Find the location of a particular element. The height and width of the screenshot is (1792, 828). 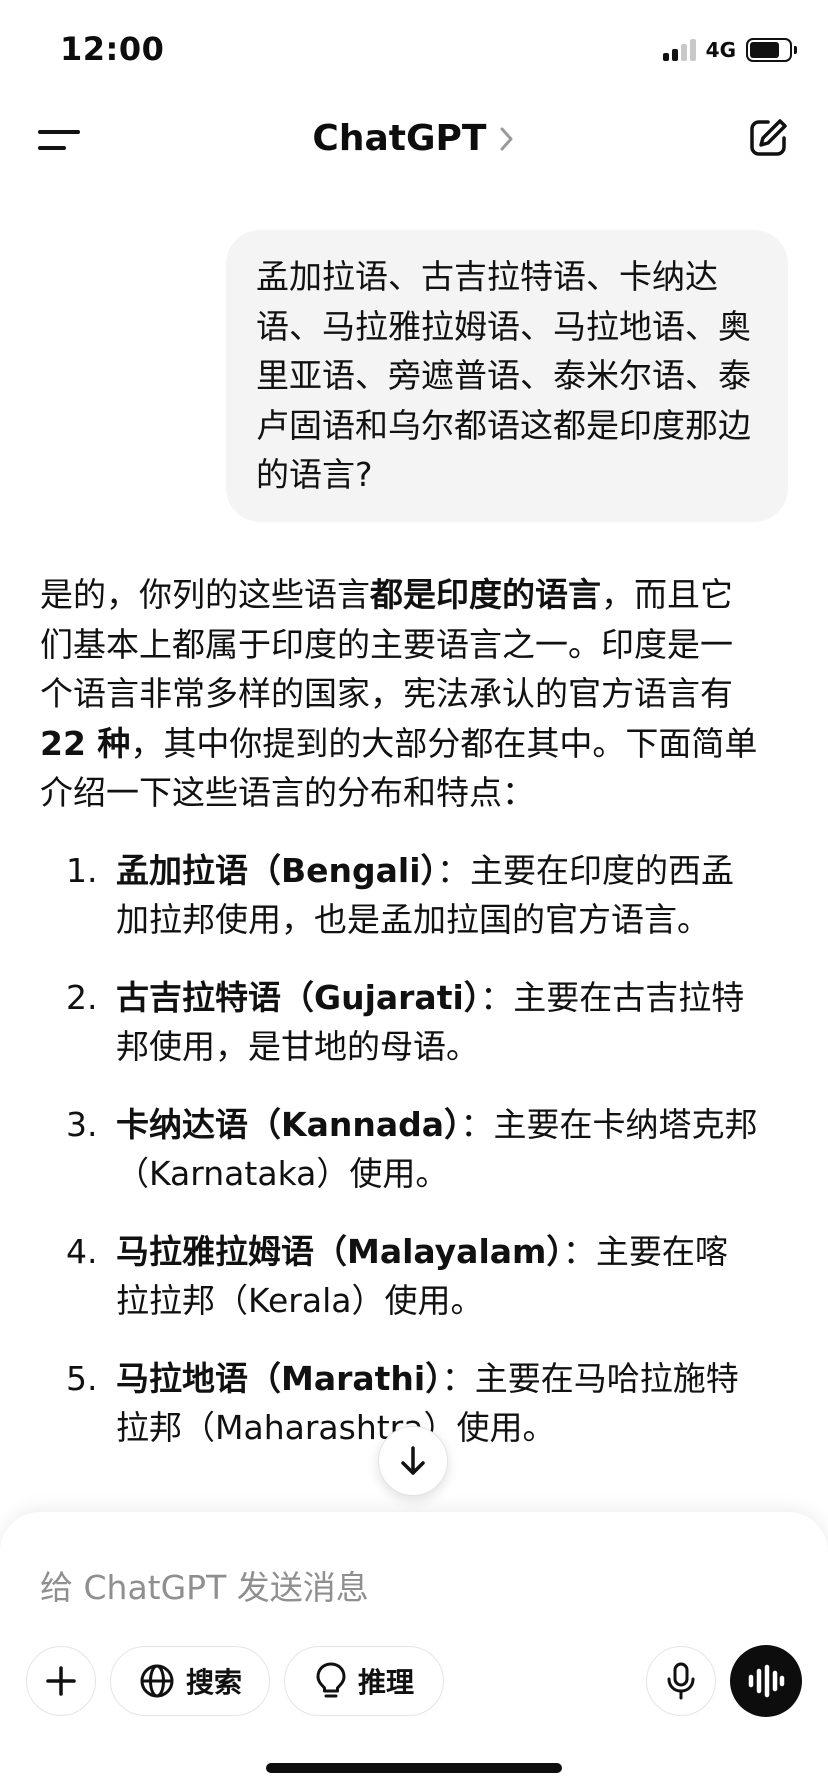

top-nav-bar: ChatGPT is located at coordinates (414, 140).